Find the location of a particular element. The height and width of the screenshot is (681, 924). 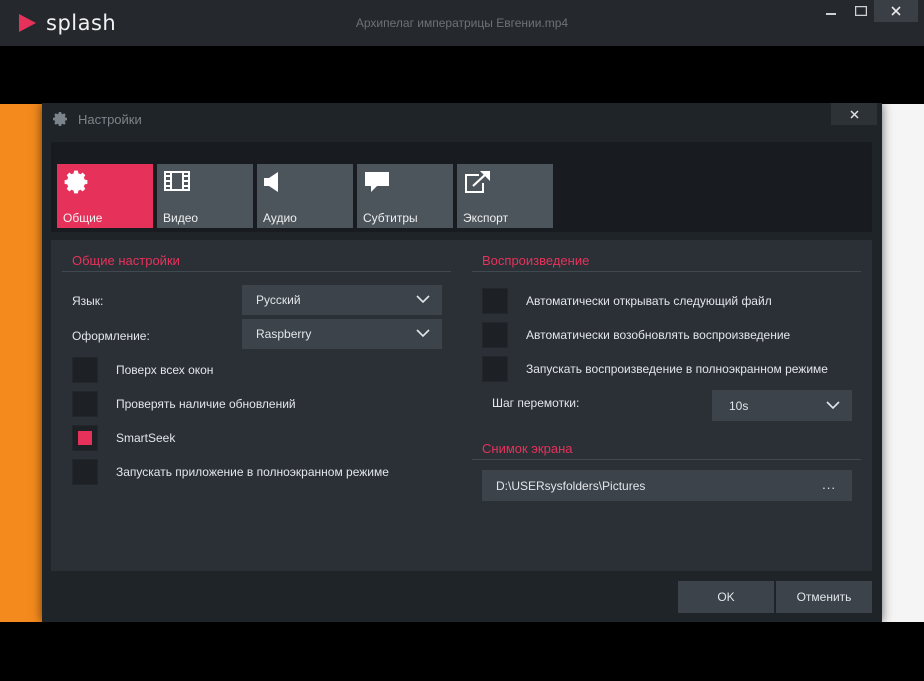

tab-export: Экспорт is located at coordinates (505, 196).